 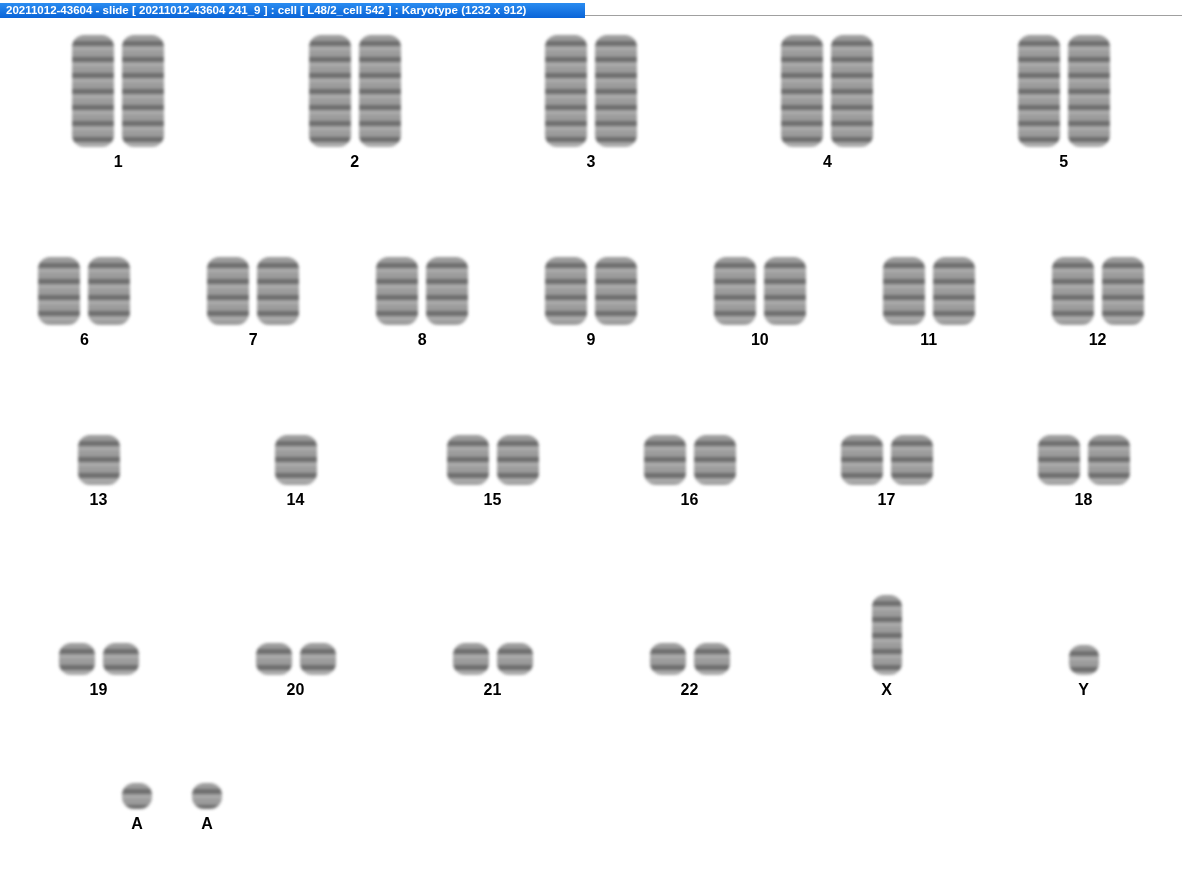 What do you see at coordinates (295, 690) in the screenshot?
I see `chromosome-label: 20` at bounding box center [295, 690].